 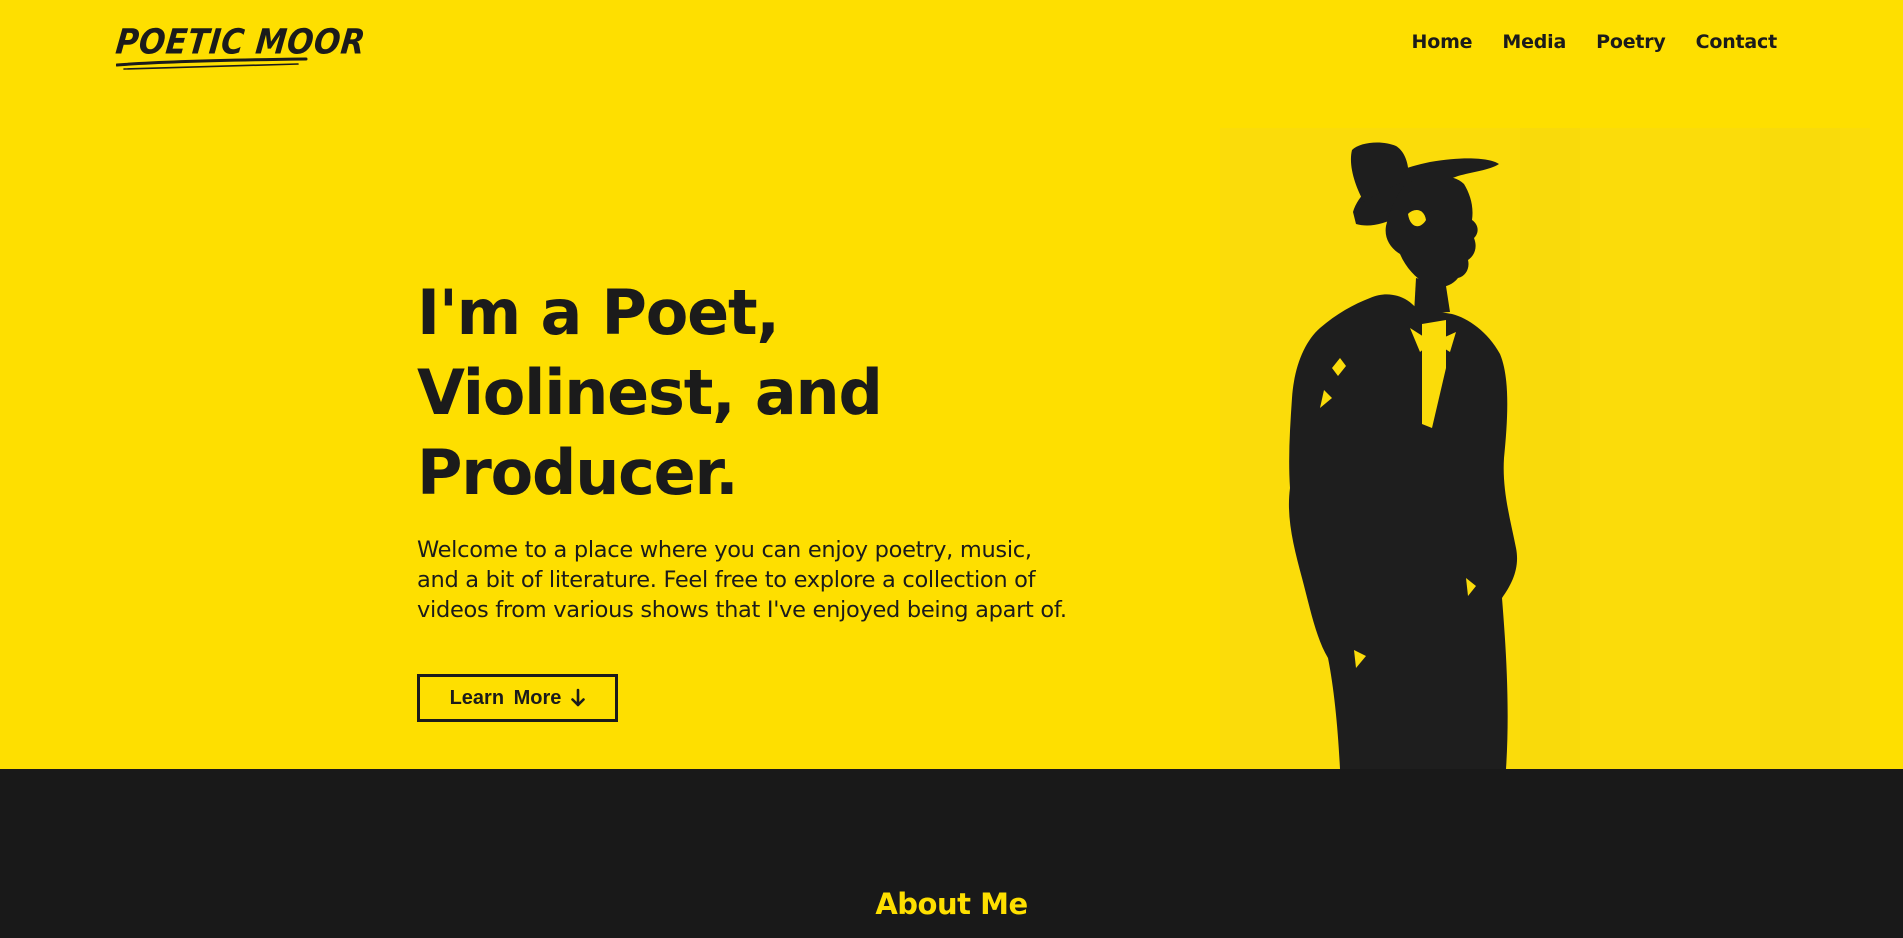 What do you see at coordinates (1534, 42) in the screenshot?
I see `nav-media: Media` at bounding box center [1534, 42].